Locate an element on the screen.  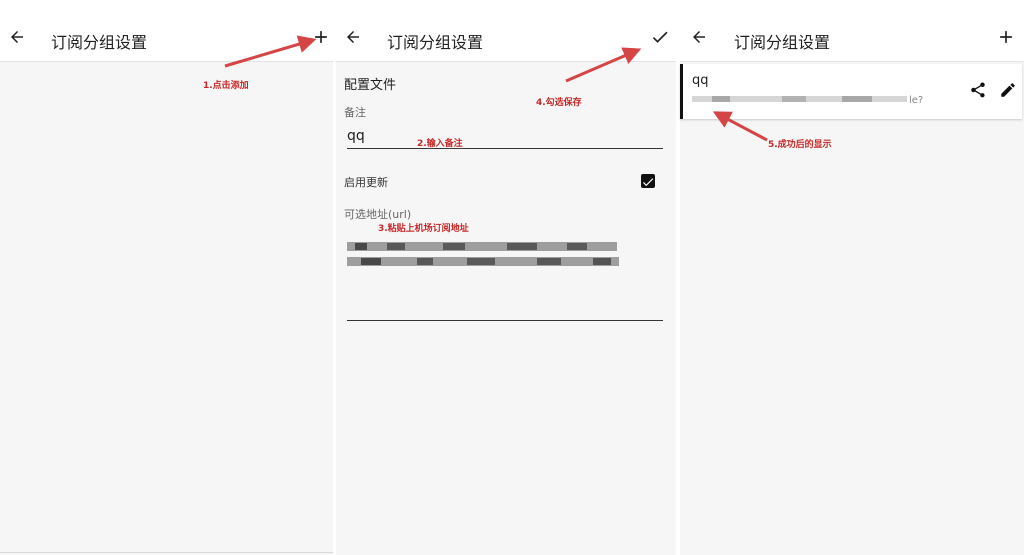
url-input is located at coordinates (487, 255).